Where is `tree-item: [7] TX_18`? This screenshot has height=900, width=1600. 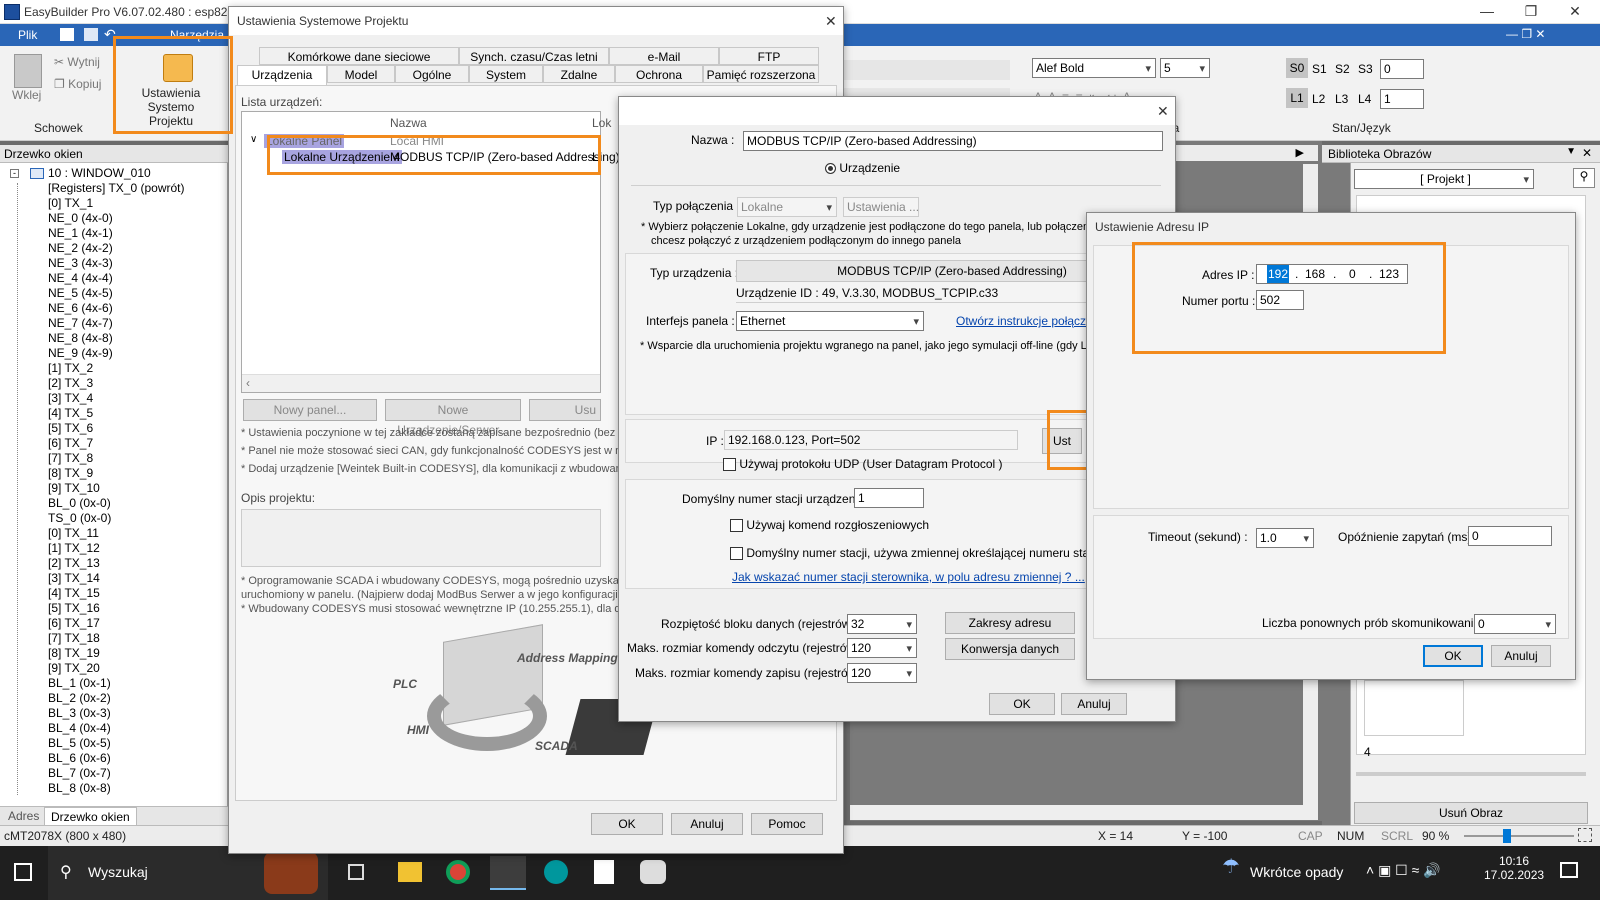
tree-item: [7] TX_18 is located at coordinates (74, 638).